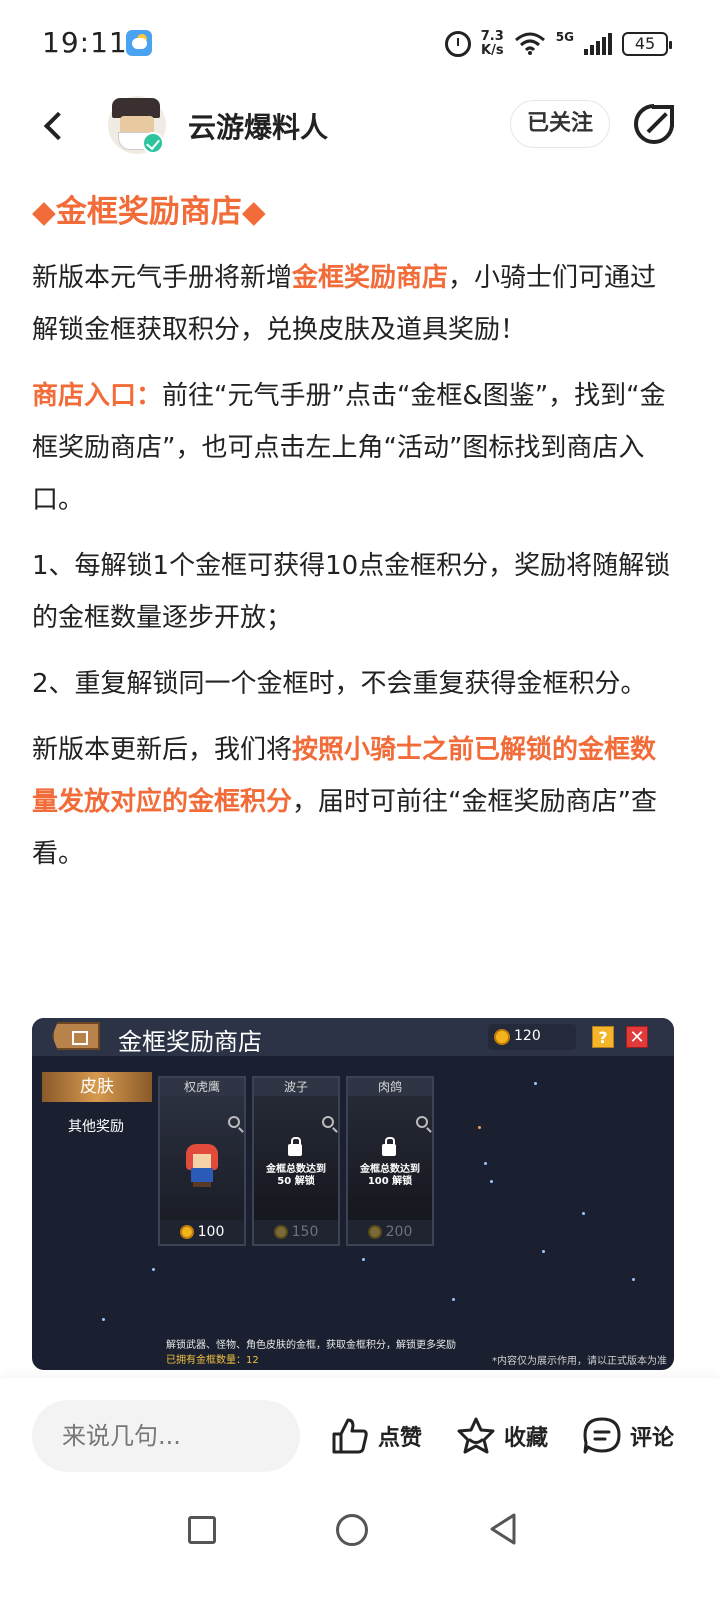  What do you see at coordinates (360, 1548) in the screenshot?
I see `system-nav-bar` at bounding box center [360, 1548].